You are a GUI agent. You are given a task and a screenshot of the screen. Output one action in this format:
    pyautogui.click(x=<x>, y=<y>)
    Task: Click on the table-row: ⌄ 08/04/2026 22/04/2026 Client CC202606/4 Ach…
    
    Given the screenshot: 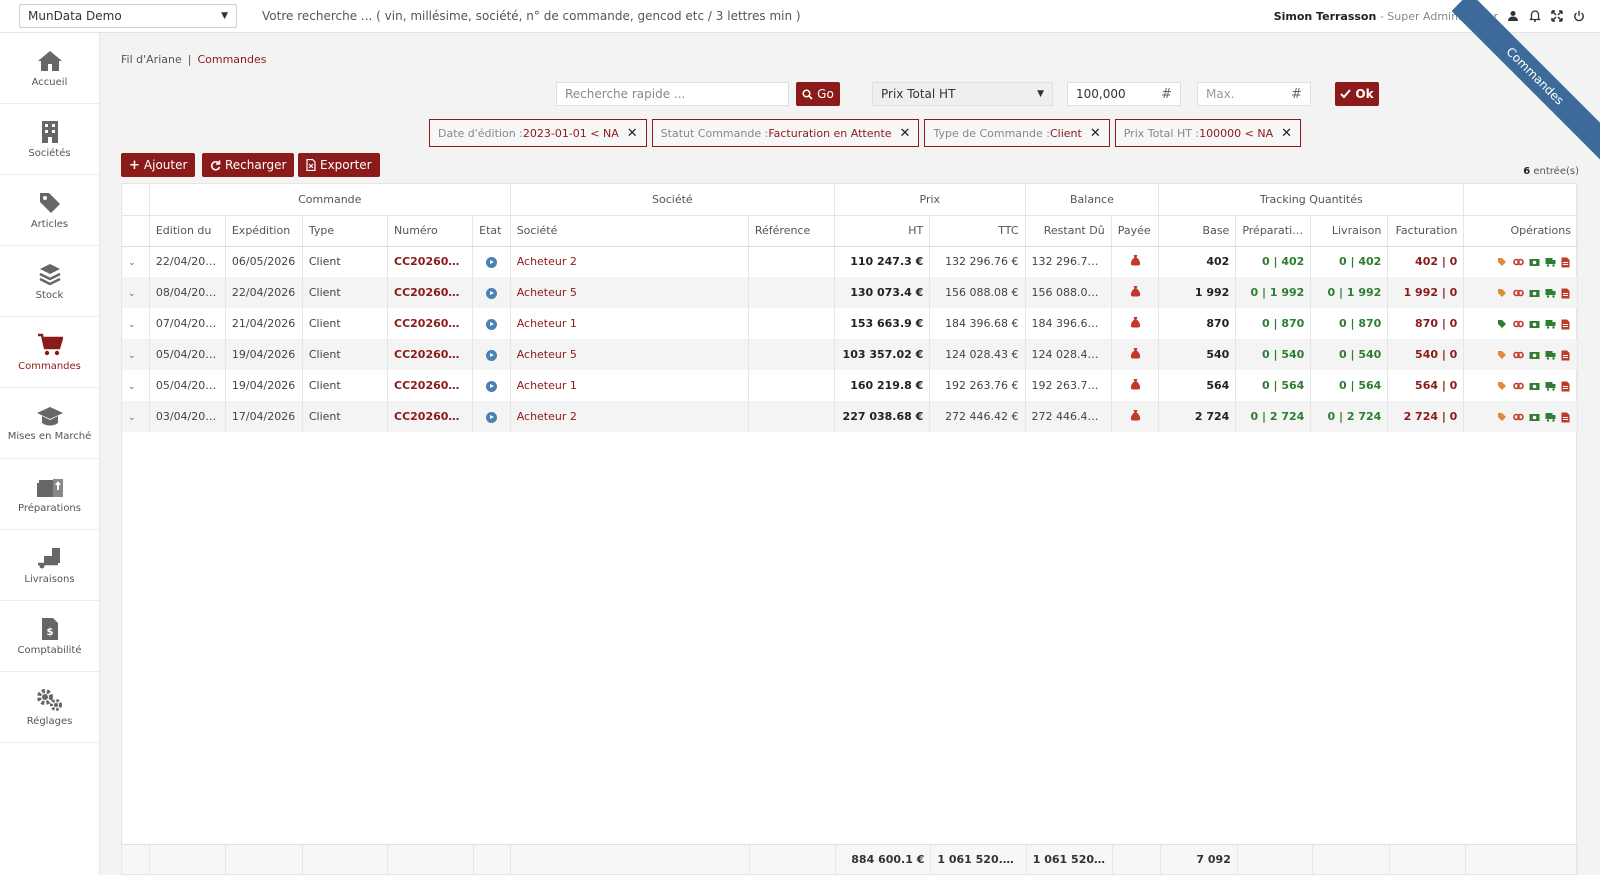 What is the action you would take?
    pyautogui.click(x=850, y=292)
    